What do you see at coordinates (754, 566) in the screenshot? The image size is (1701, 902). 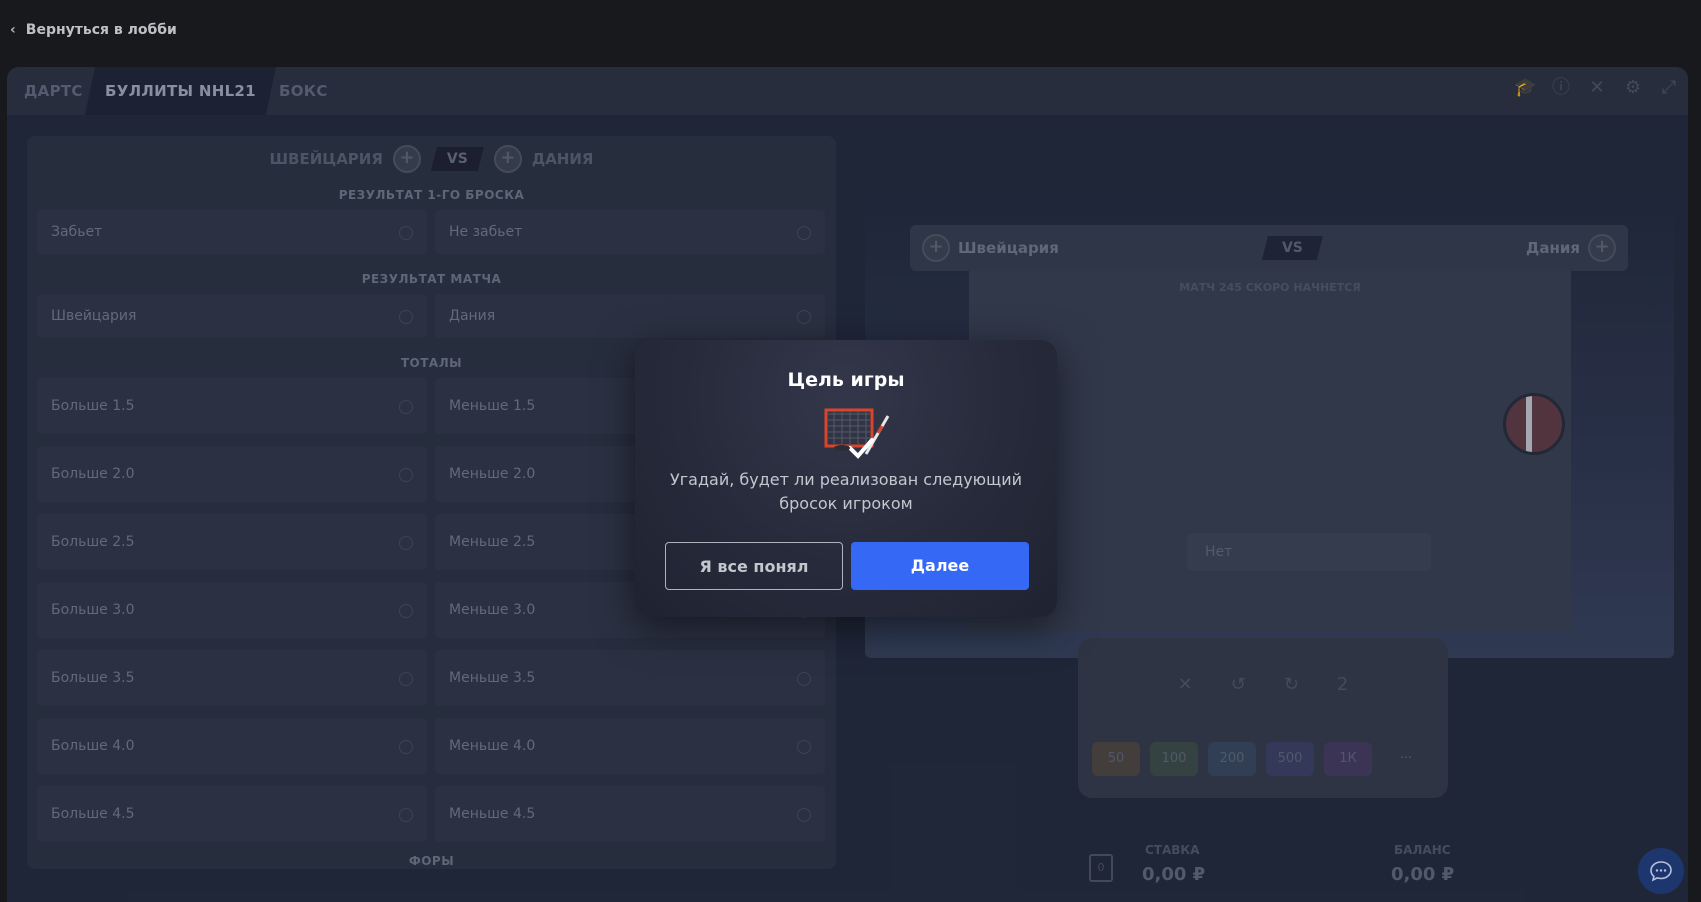 I see `got-it-button: Я все понял` at bounding box center [754, 566].